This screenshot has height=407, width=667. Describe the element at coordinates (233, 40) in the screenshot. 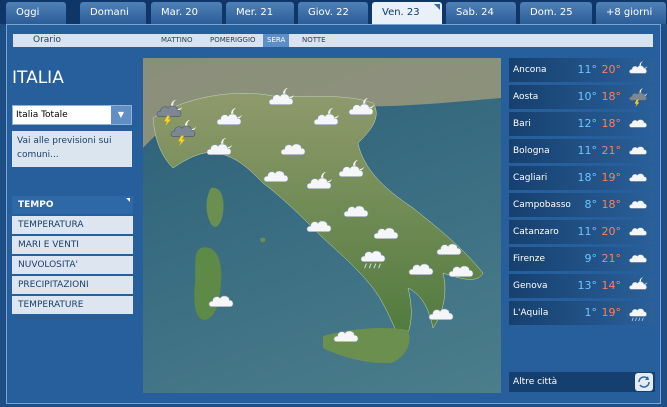

I see `time-slot-pomeriggio: POMERIGGIO` at that location.